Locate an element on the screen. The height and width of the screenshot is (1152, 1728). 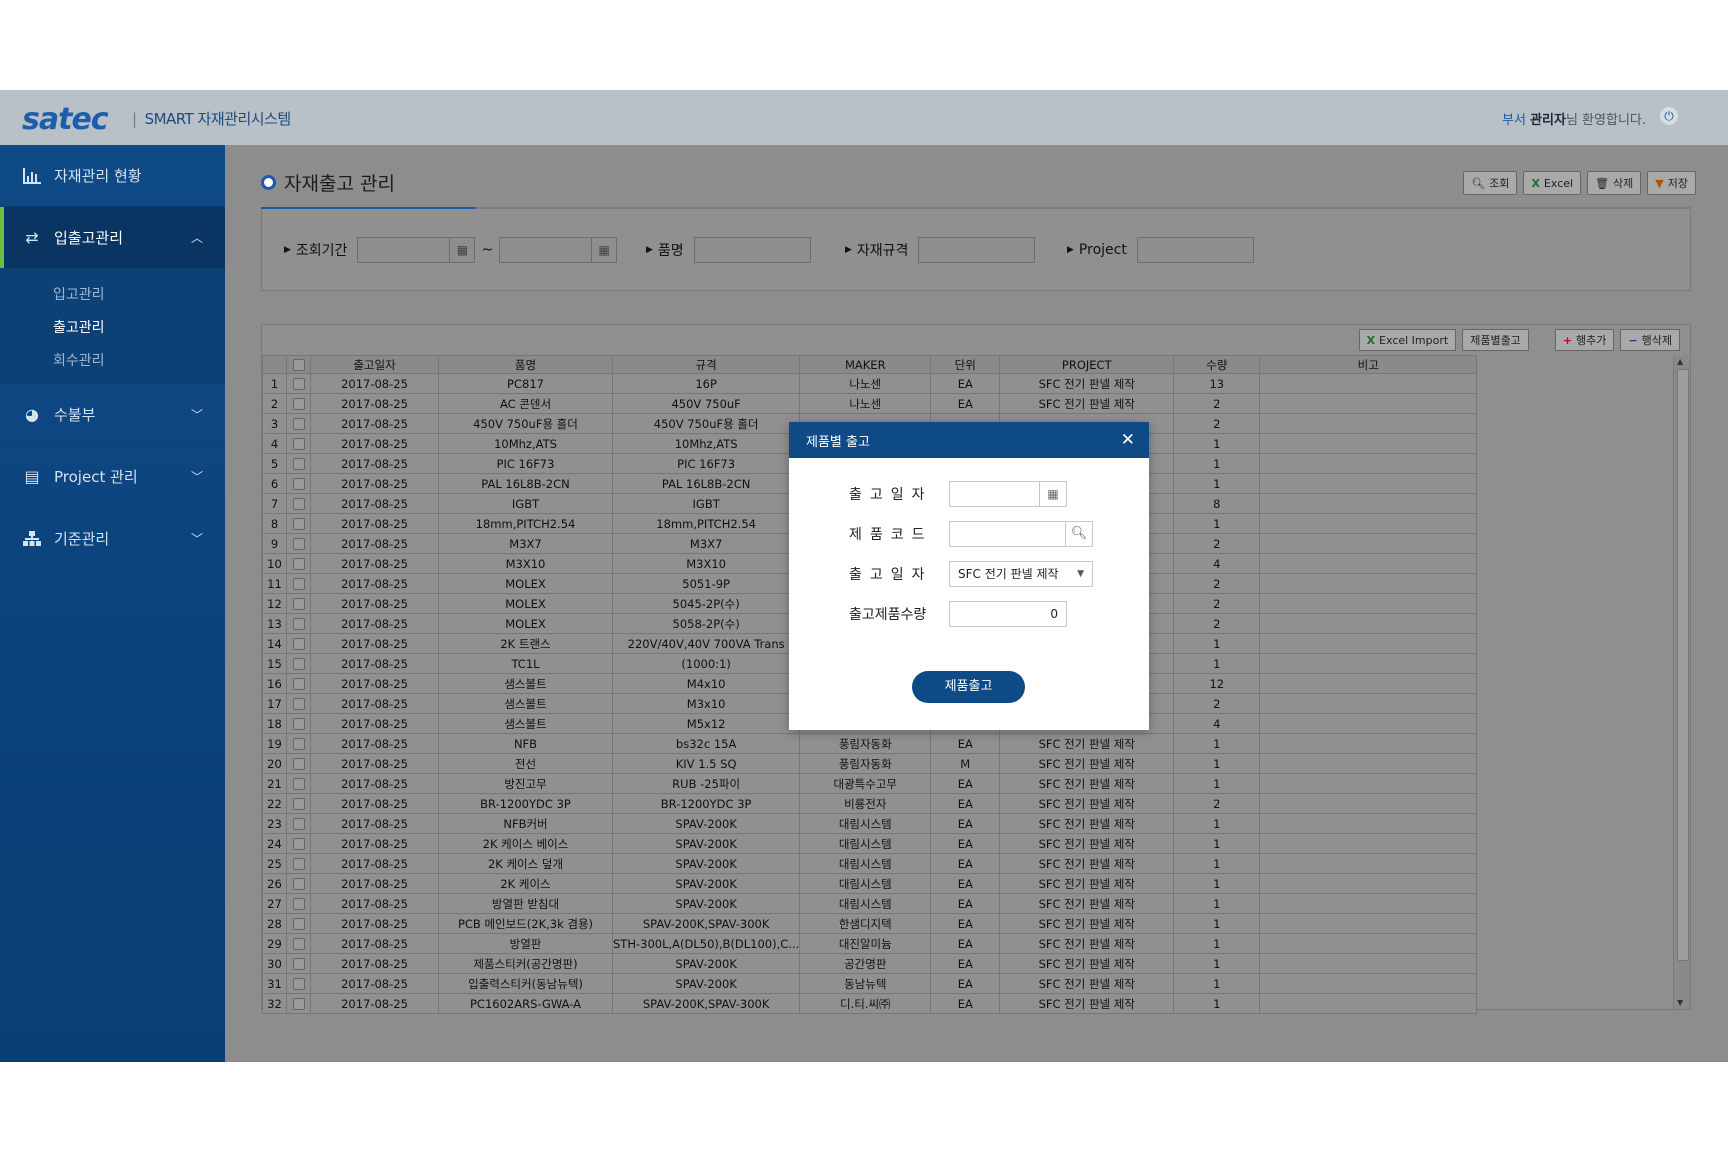
cell-maker: 한샘디지텍 is located at coordinates (865, 923).